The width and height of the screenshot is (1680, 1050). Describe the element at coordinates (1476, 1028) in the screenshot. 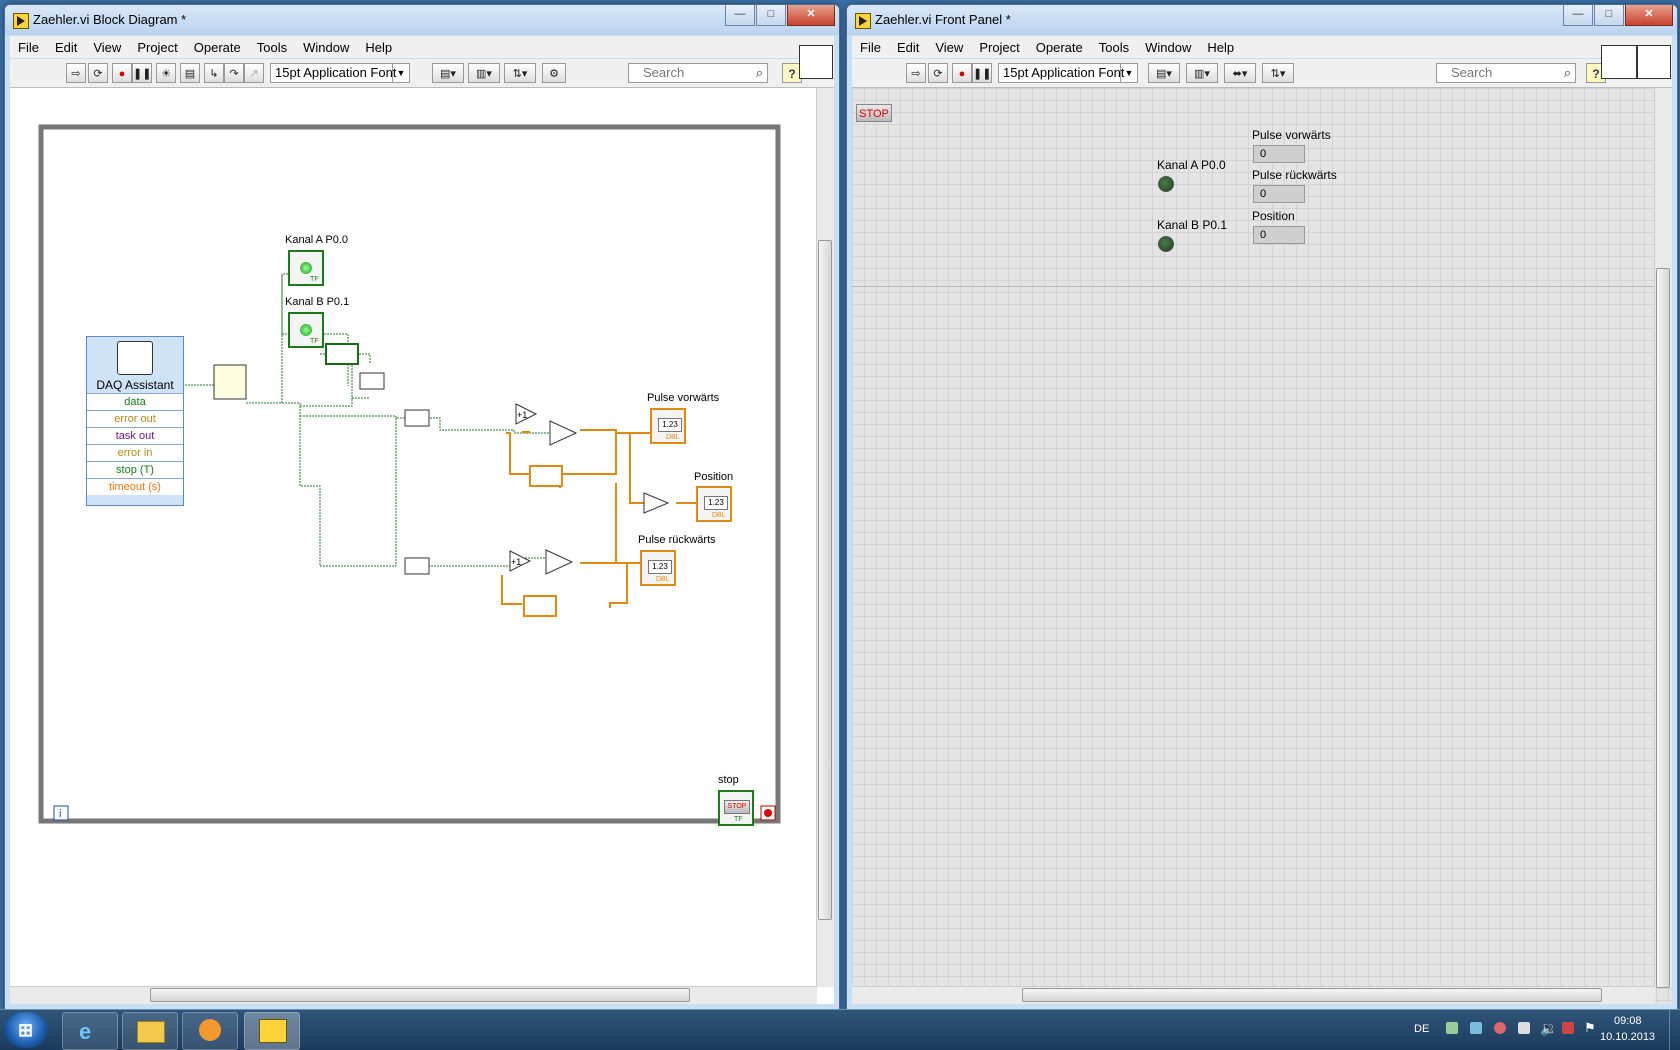

I see `security-icon` at that location.